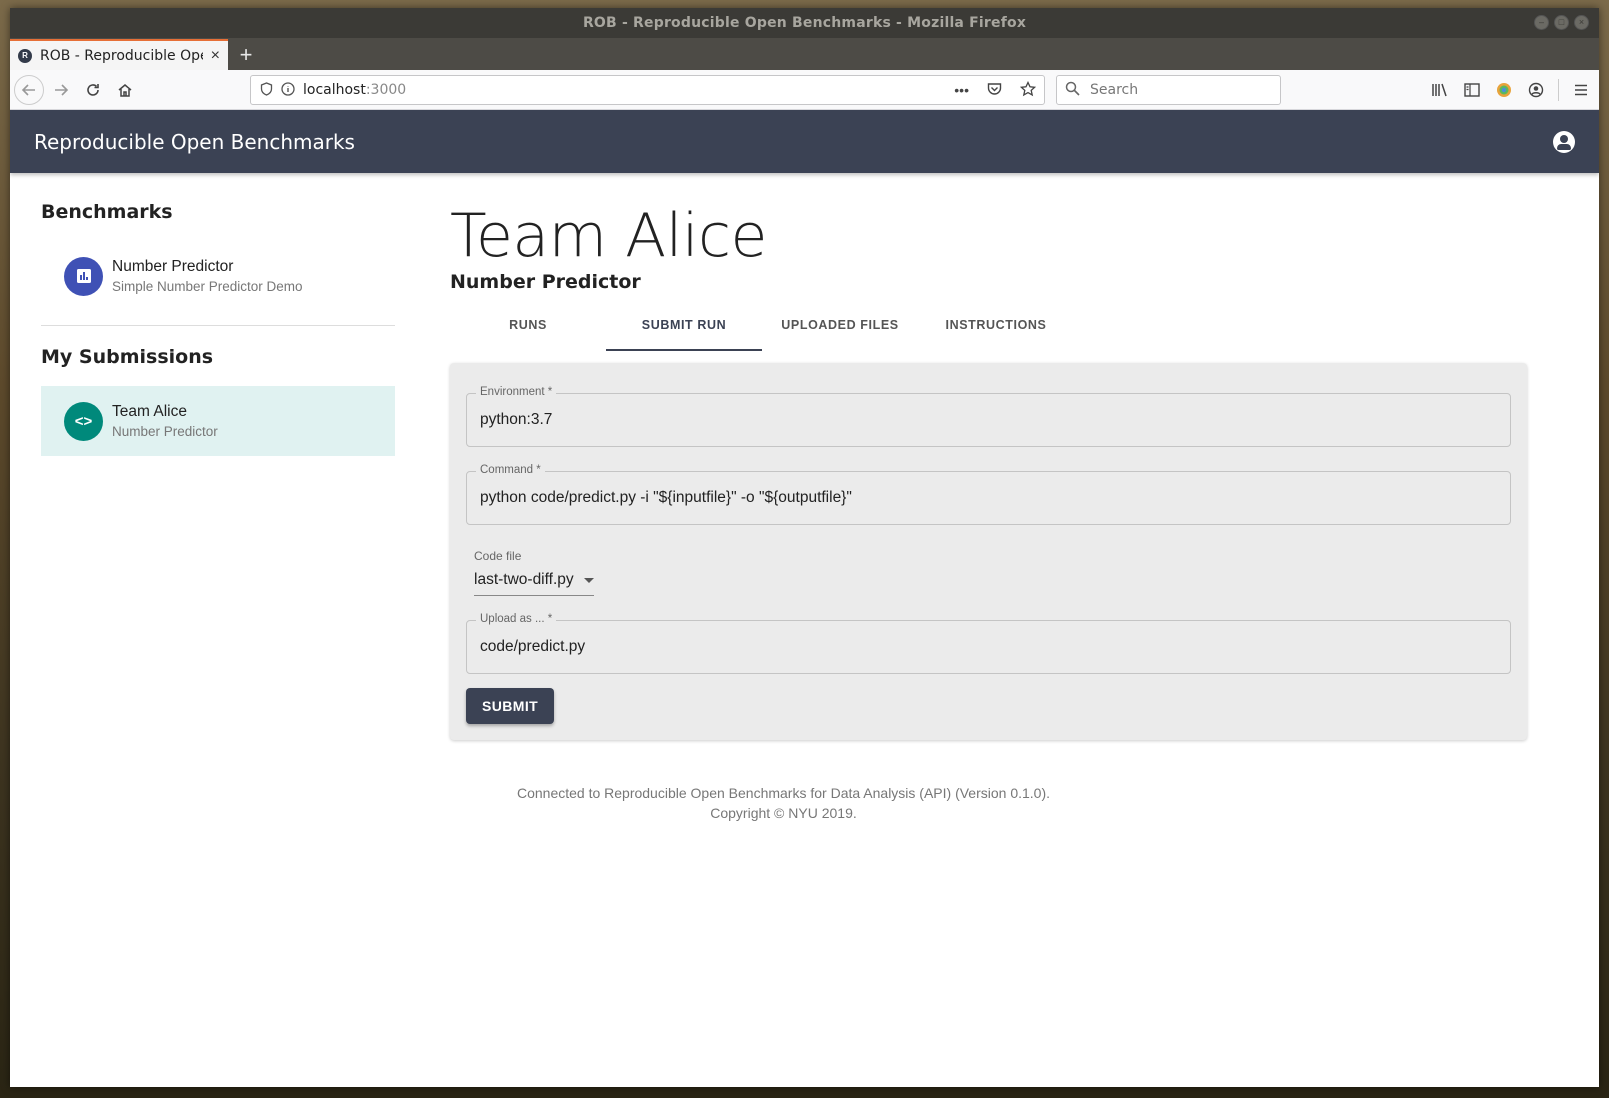 This screenshot has height=1098, width=1609. What do you see at coordinates (532, 647) in the screenshot?
I see `upload-as-value: code/predict.py` at bounding box center [532, 647].